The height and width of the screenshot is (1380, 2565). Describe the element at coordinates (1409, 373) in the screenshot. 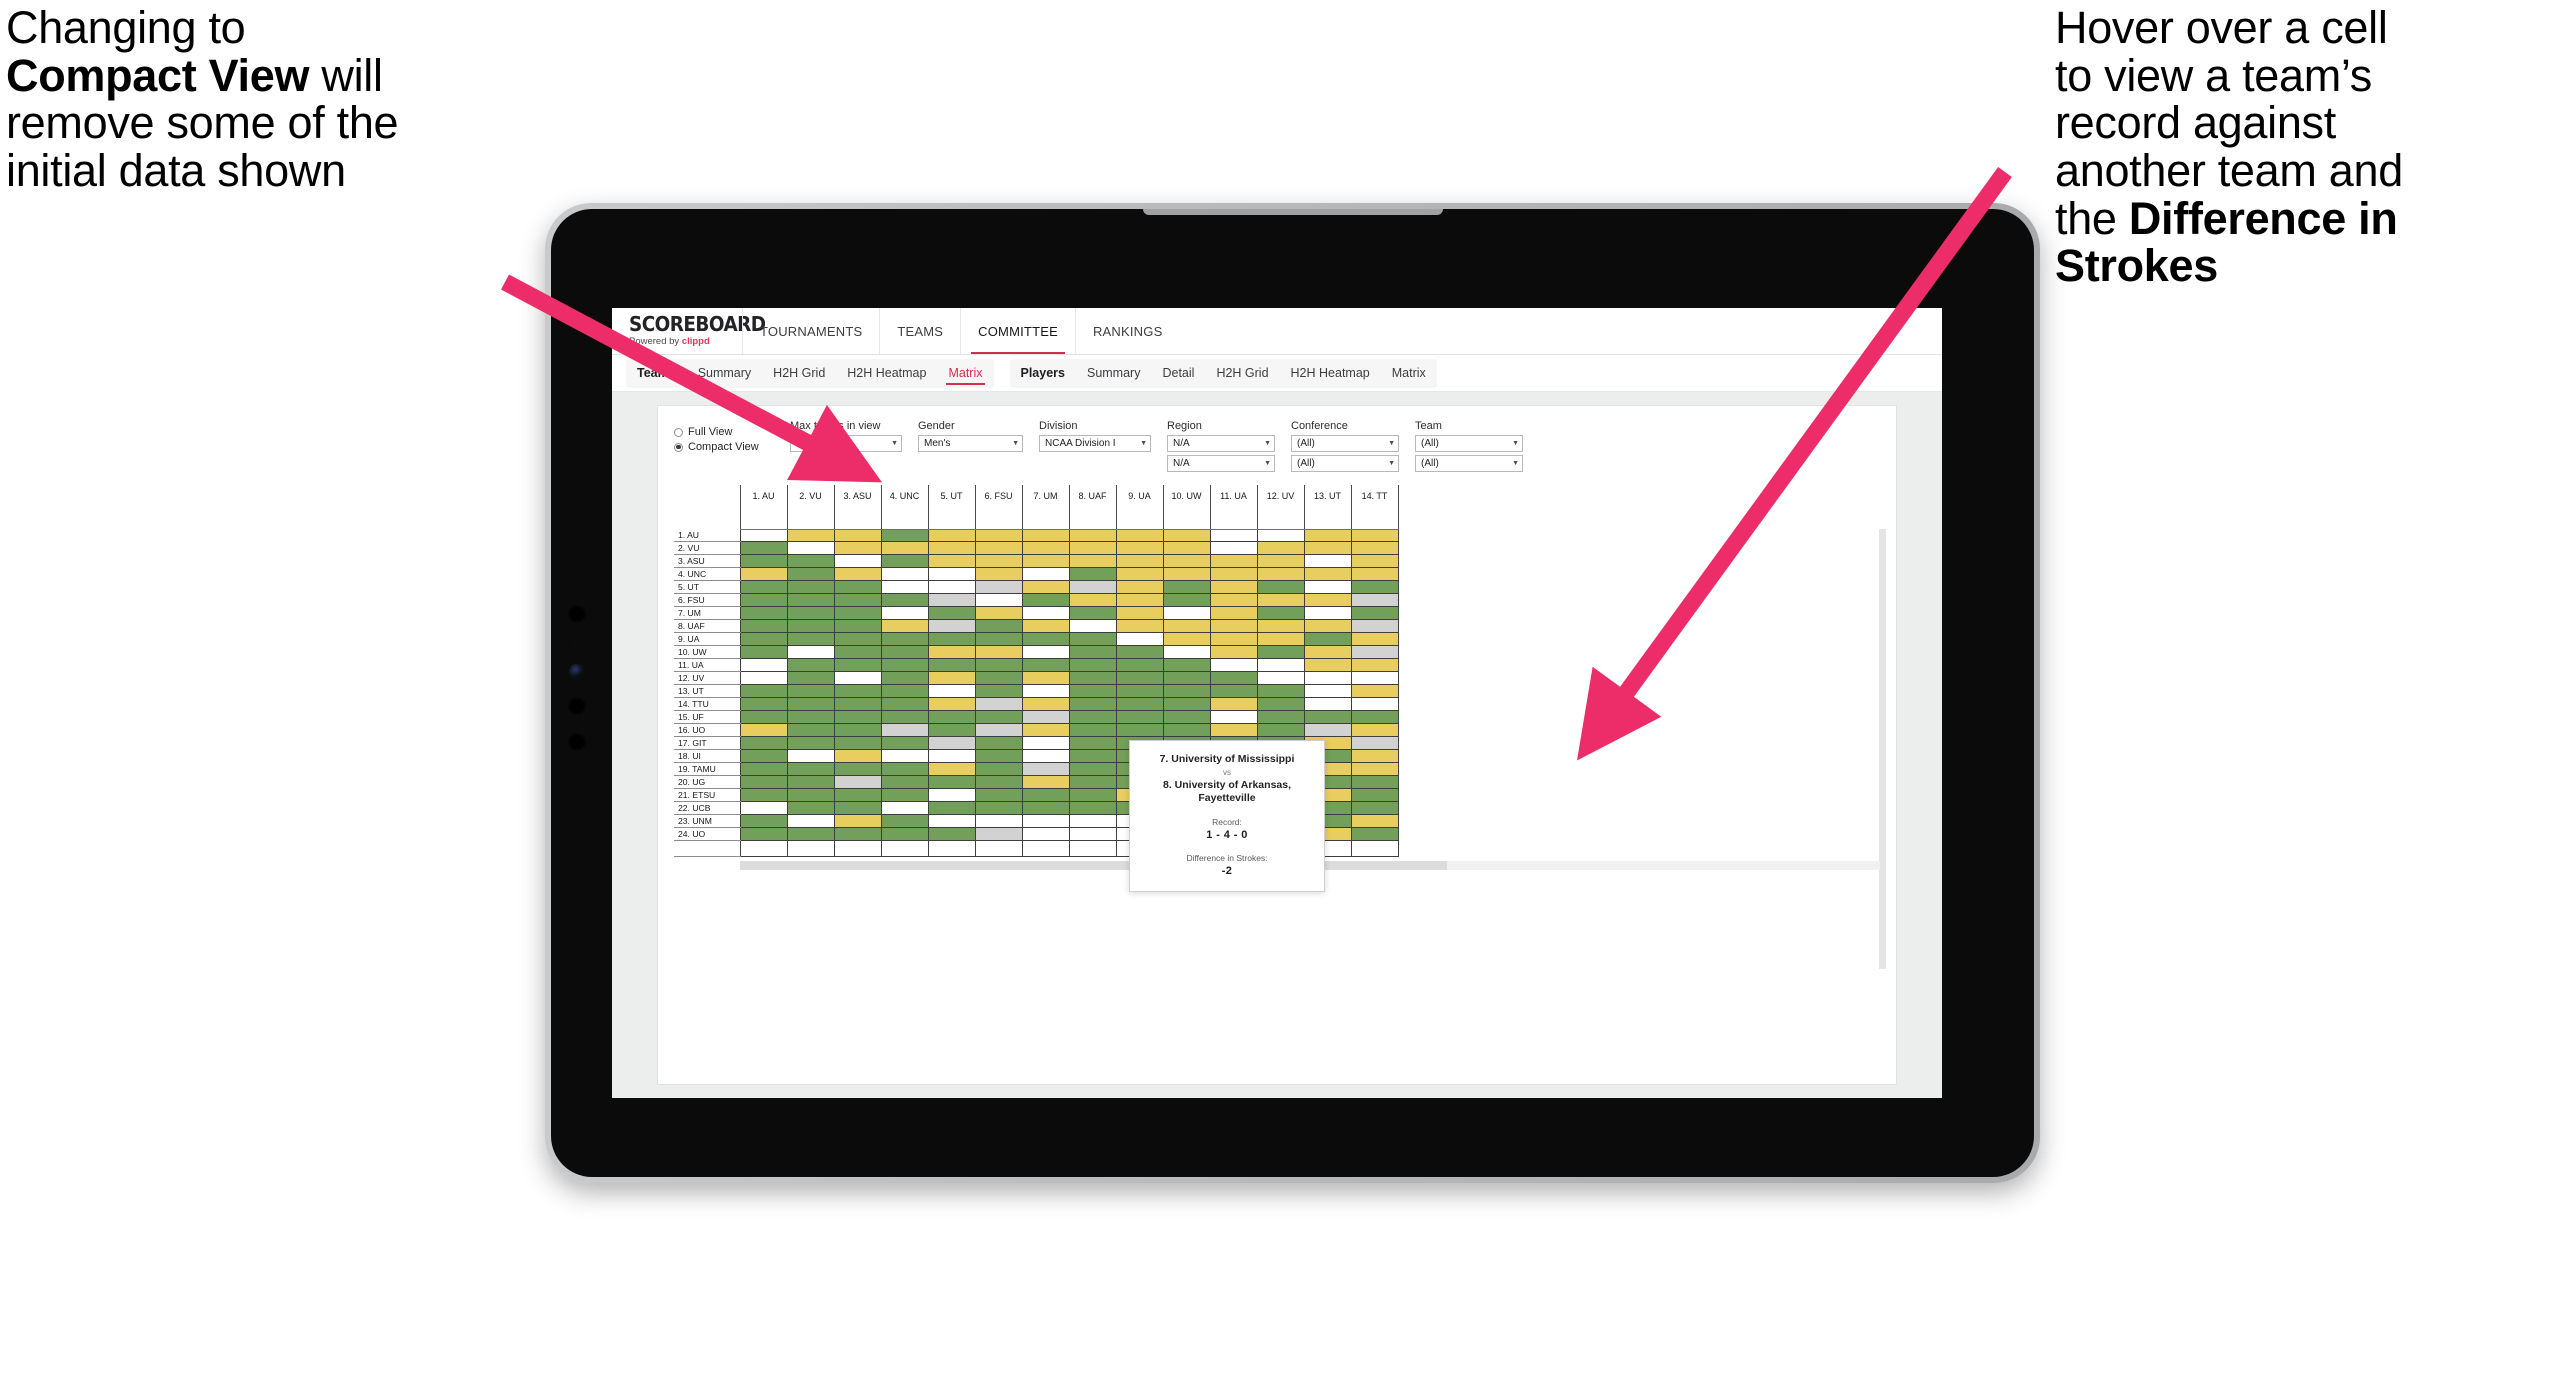

I see `tab-players-matrix: Matrix` at that location.